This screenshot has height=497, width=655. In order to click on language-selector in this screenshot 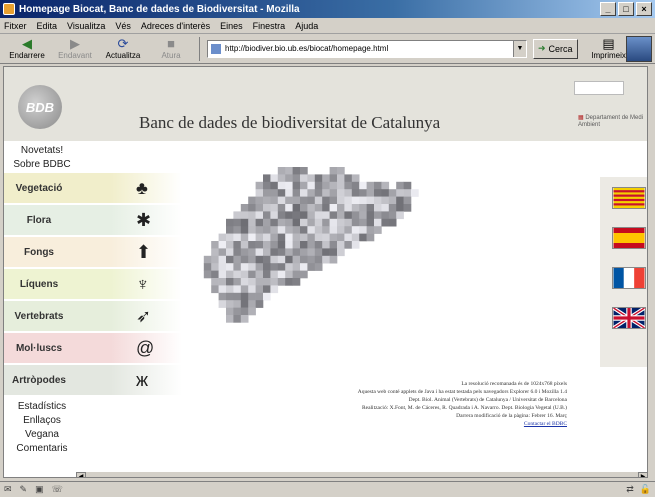, I will do `click(623, 272)`.